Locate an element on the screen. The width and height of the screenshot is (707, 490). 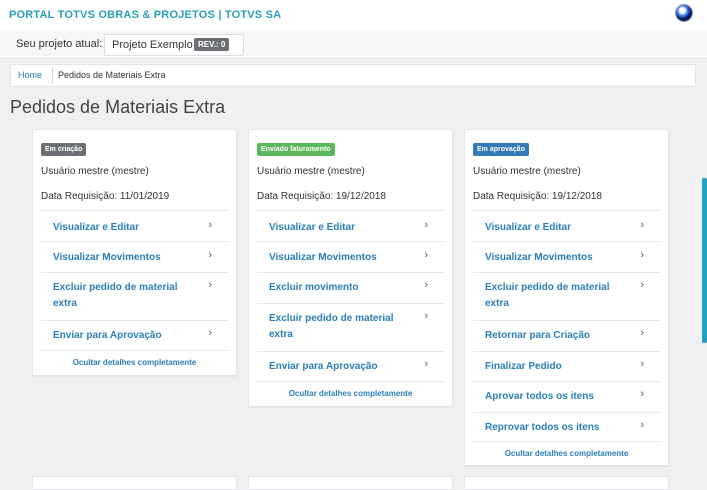
action-finalize-request: Finalizar Pedido › is located at coordinates (566, 366).